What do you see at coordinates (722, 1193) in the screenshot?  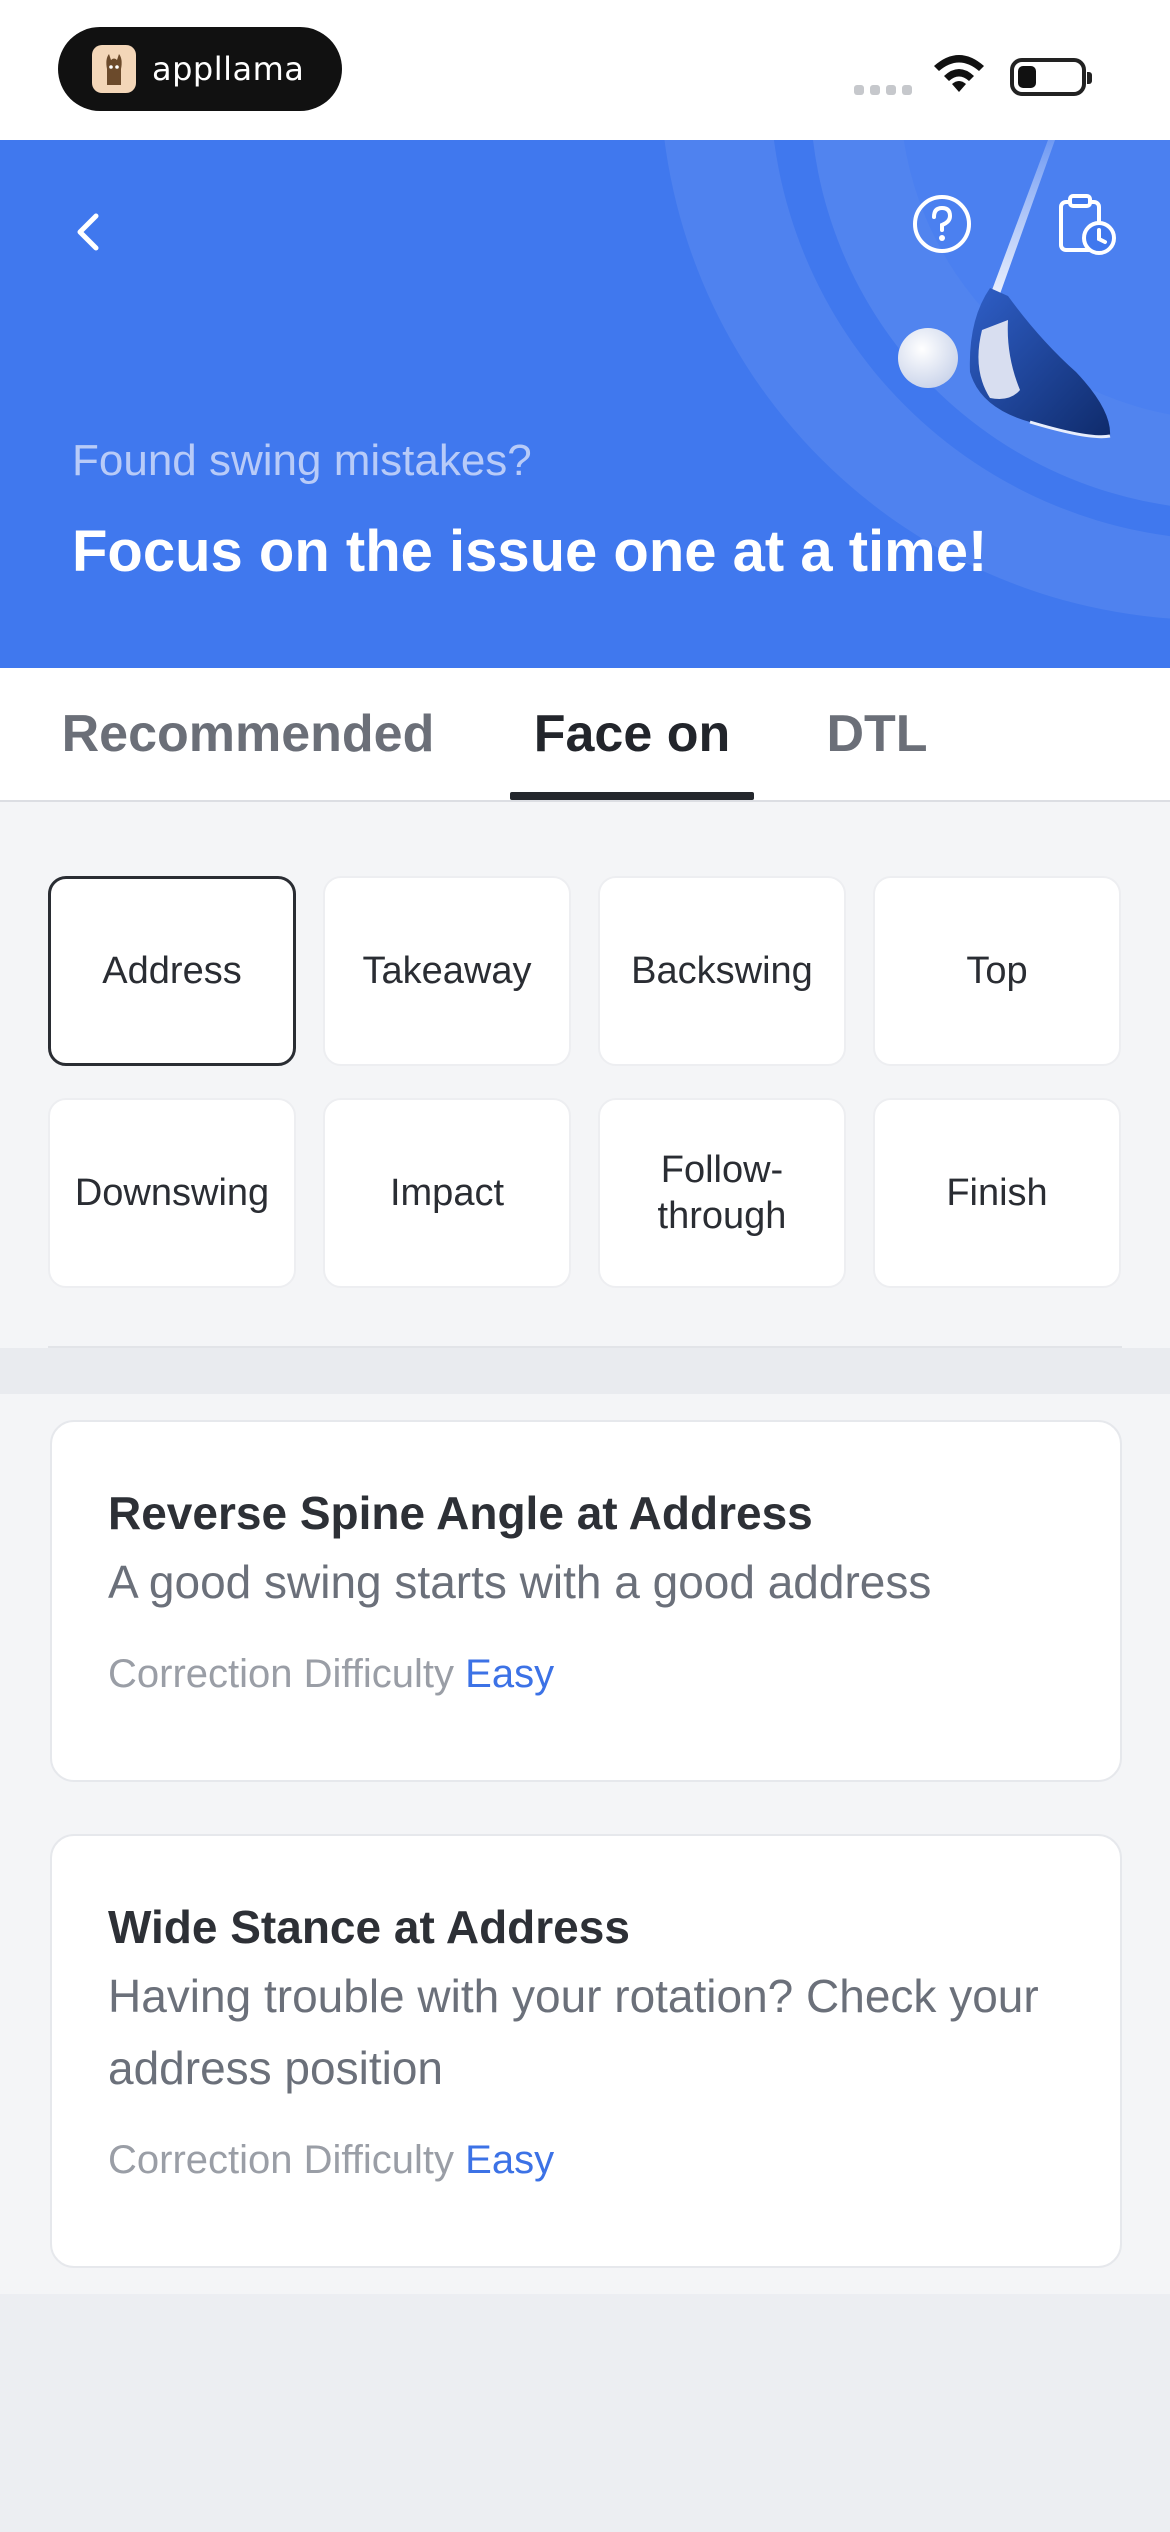 I see `phase-follow-through: Follow- through` at bounding box center [722, 1193].